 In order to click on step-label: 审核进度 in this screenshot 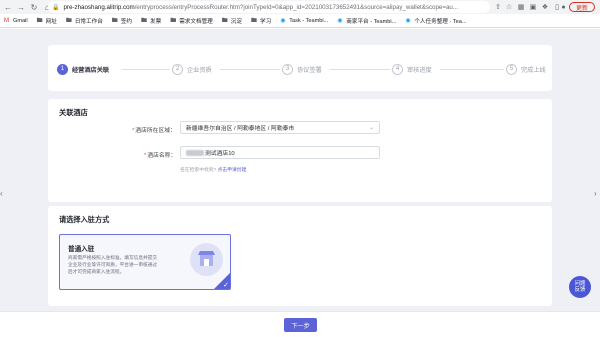, I will do `click(419, 70)`.